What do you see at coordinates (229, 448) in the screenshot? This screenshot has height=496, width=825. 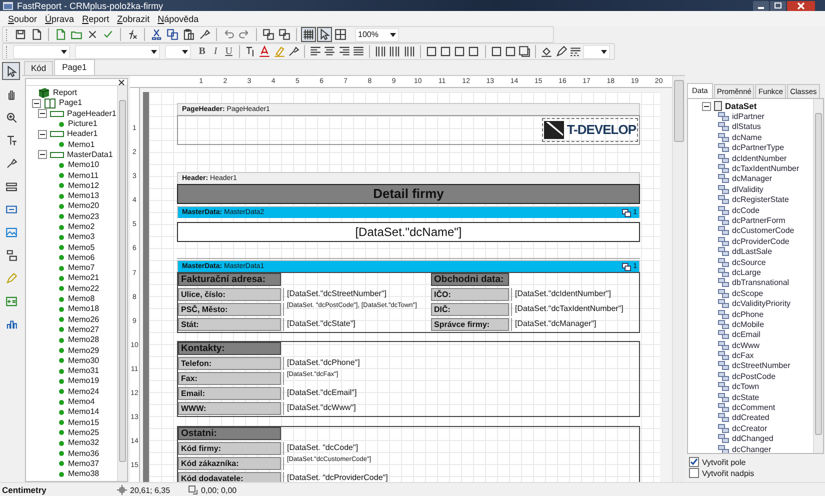 I see `field-label: Kód firmy:` at bounding box center [229, 448].